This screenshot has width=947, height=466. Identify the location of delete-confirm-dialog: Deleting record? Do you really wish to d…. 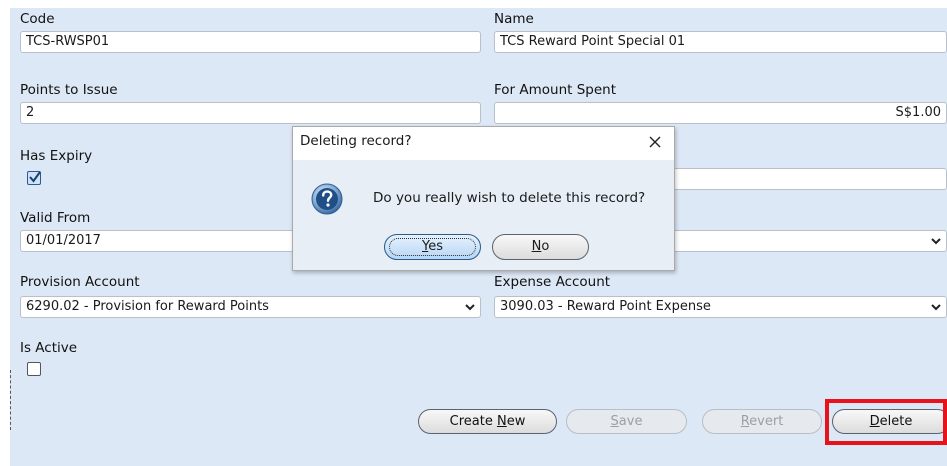
(483, 198).